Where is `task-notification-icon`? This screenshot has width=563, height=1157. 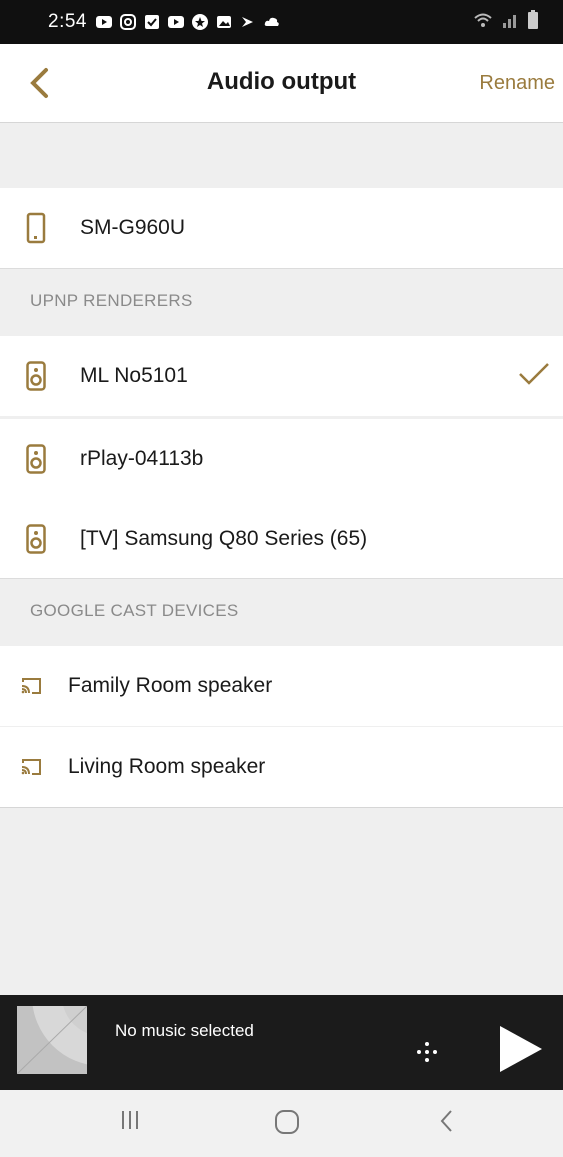 task-notification-icon is located at coordinates (151, 22).